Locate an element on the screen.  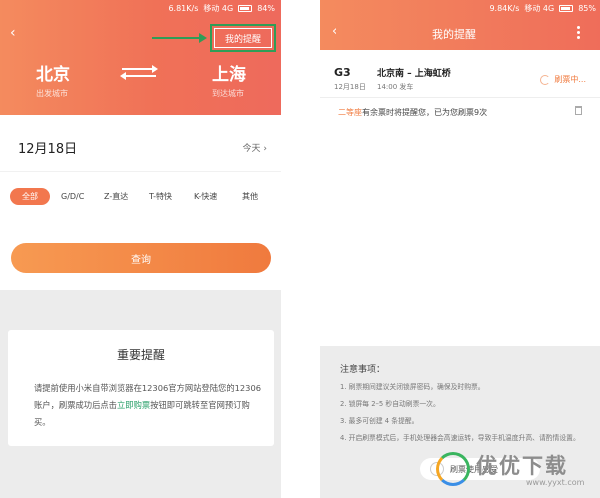
note-item: 4. 开启刷票模式后，手机处理器会高速运转，导致手机温度升高、请酌情设置。 is located at coordinates (460, 438).